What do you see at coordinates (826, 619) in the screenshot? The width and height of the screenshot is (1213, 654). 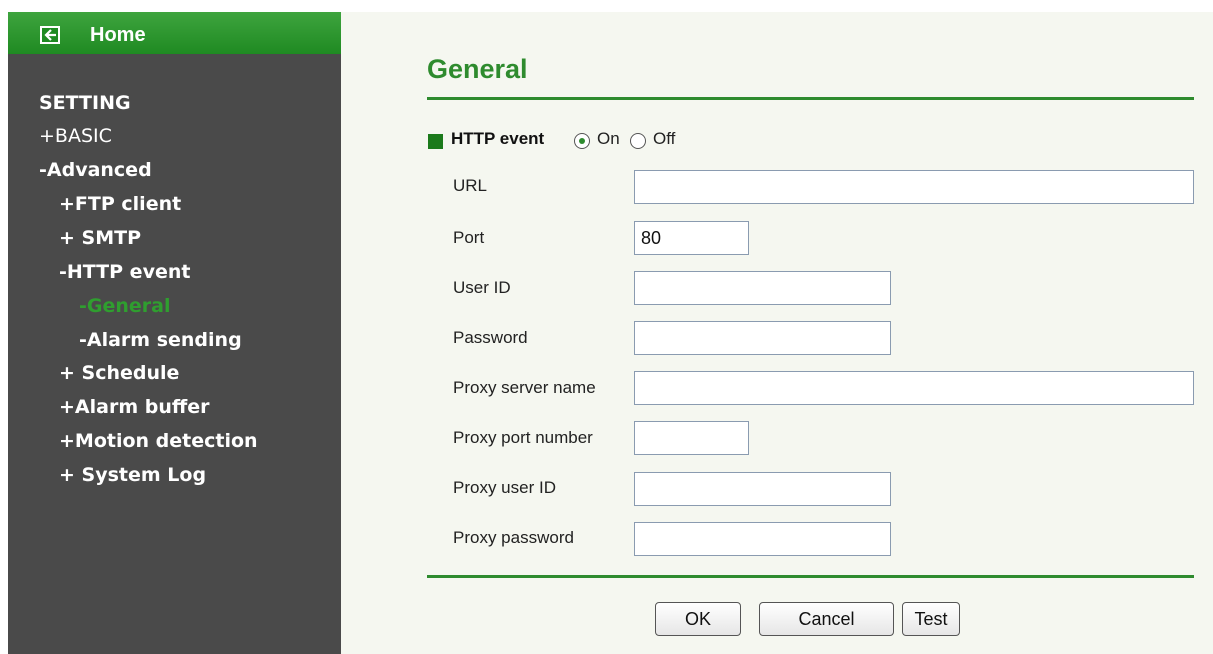 I see `cancel-button: Cancel` at bounding box center [826, 619].